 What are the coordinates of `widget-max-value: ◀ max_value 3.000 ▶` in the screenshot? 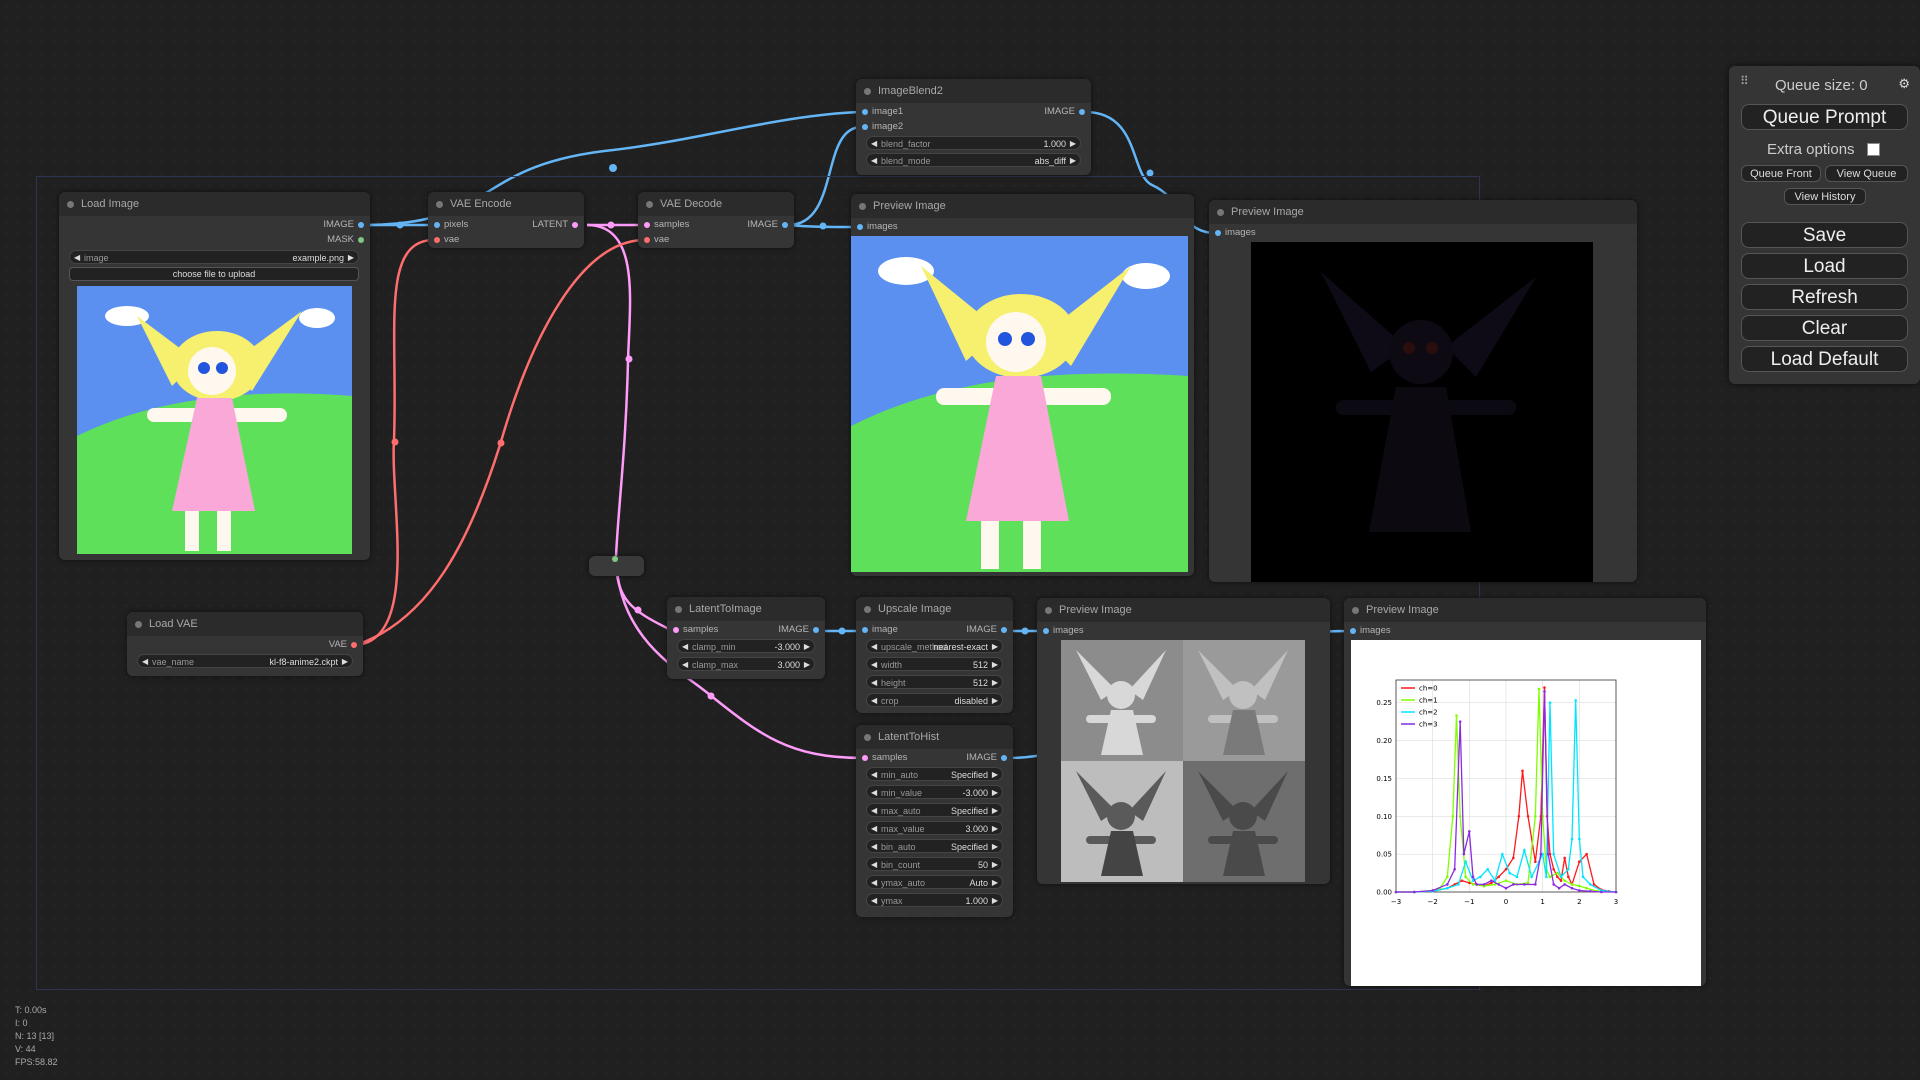 It's located at (934, 828).